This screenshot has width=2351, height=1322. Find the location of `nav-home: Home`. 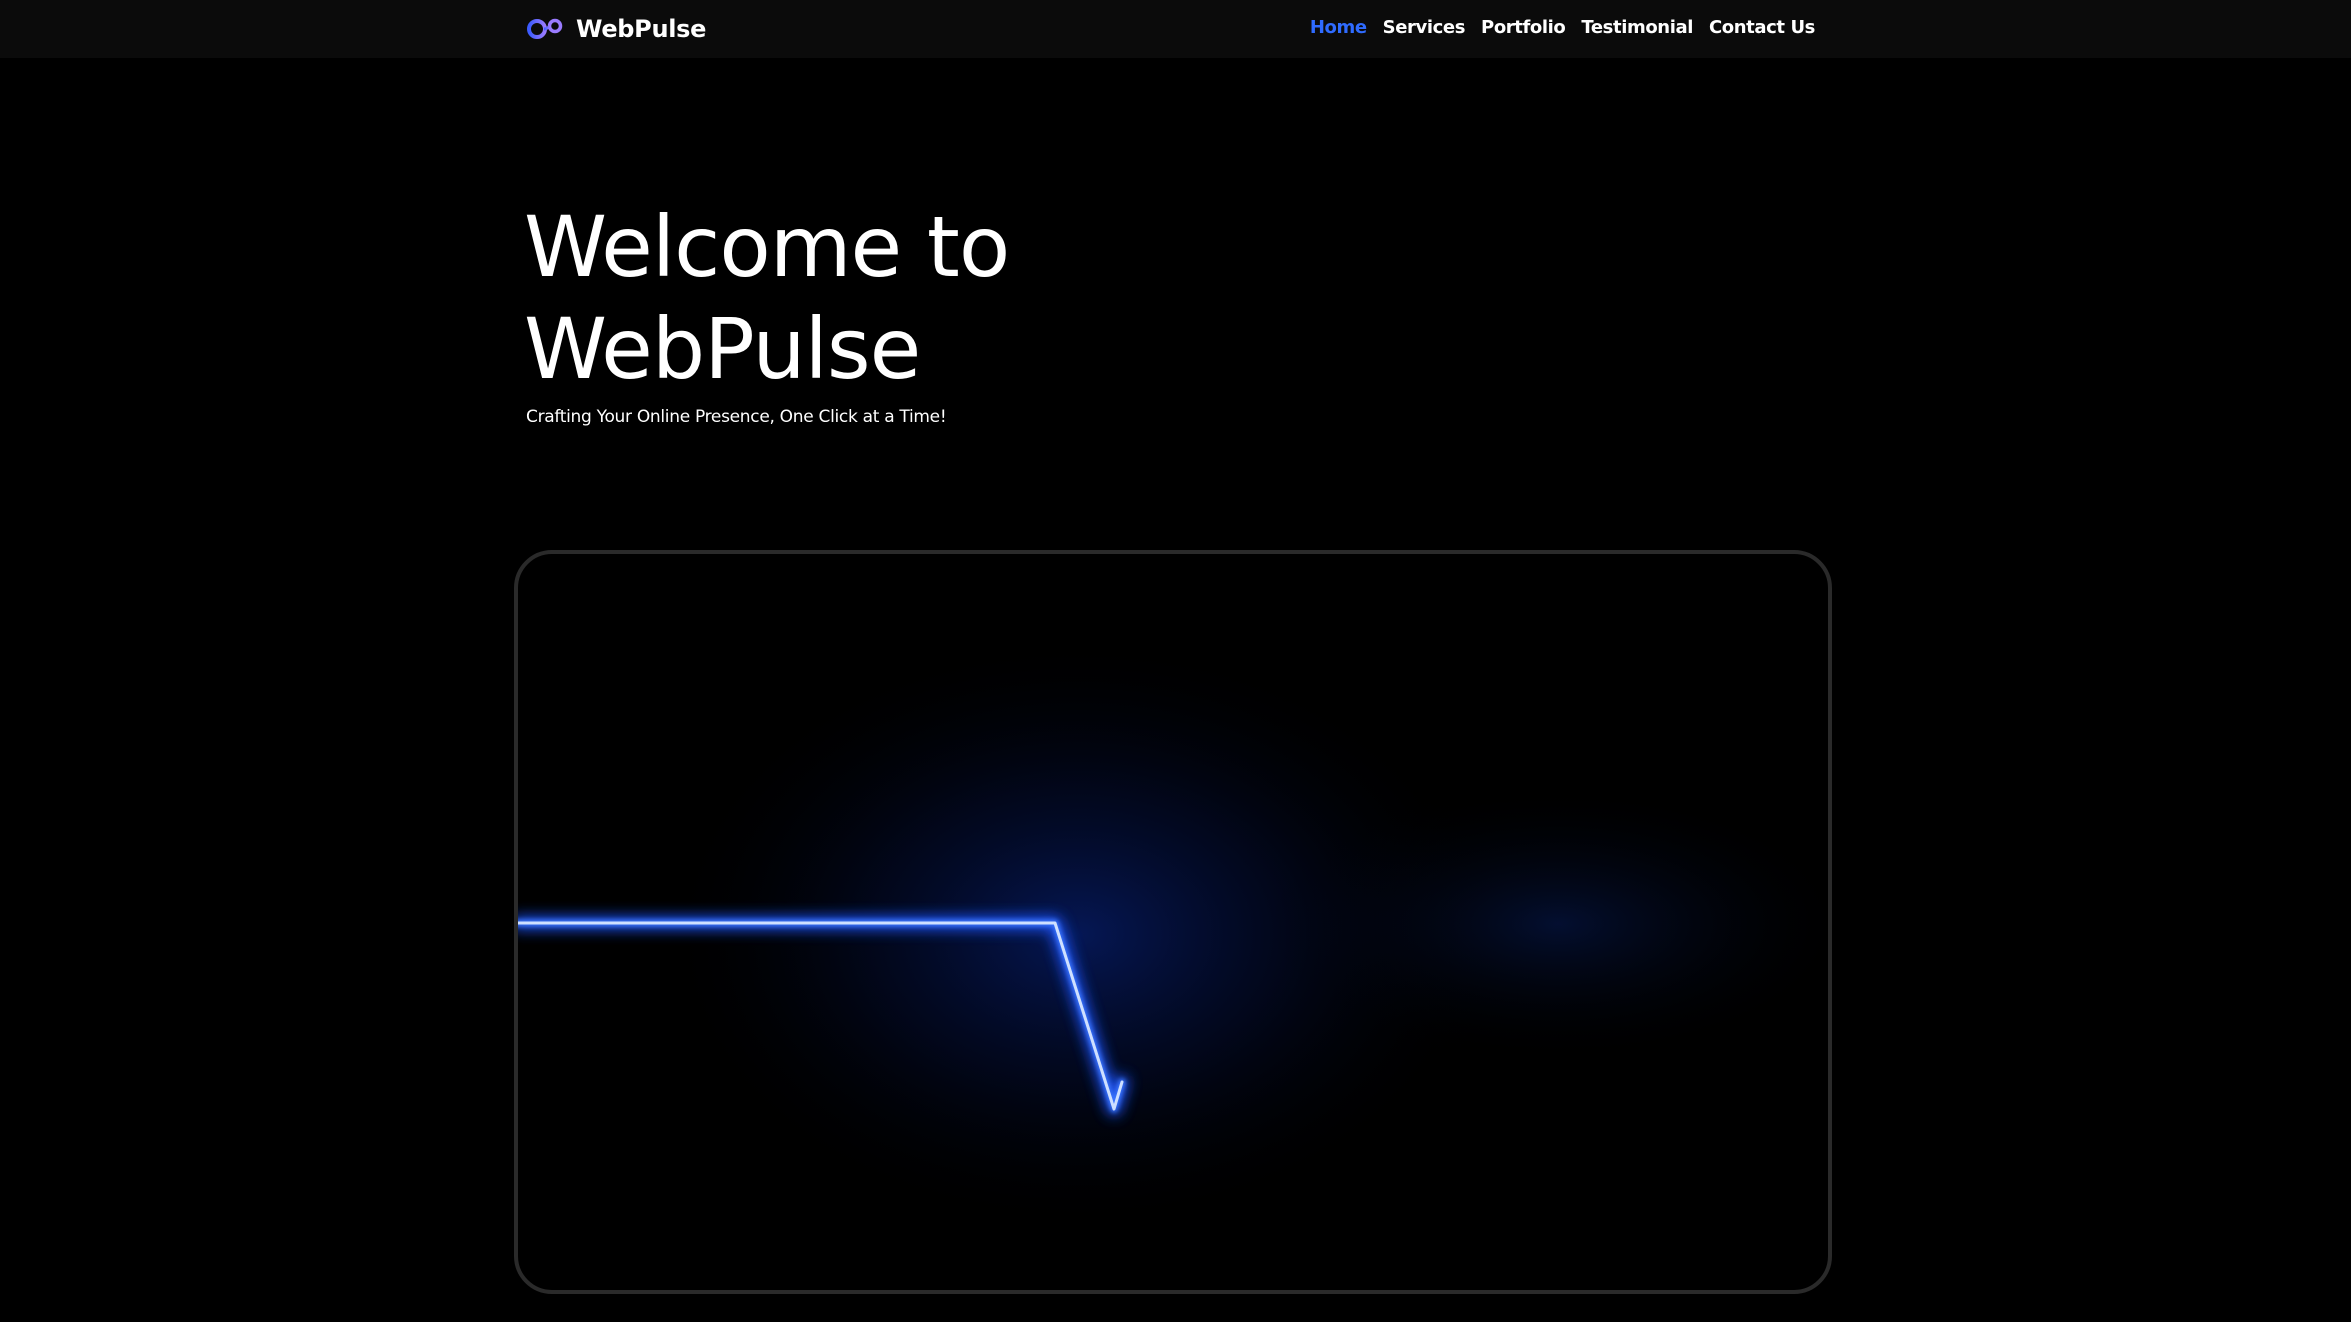

nav-home: Home is located at coordinates (1338, 27).